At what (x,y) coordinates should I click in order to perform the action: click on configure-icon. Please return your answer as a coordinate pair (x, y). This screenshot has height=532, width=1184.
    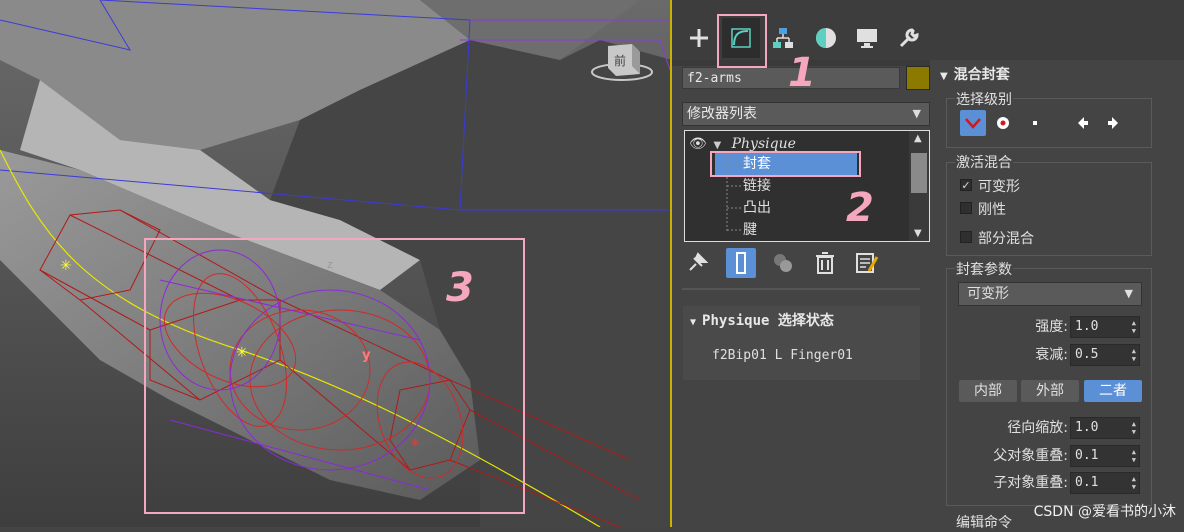
    Looking at the image, I should click on (867, 263).